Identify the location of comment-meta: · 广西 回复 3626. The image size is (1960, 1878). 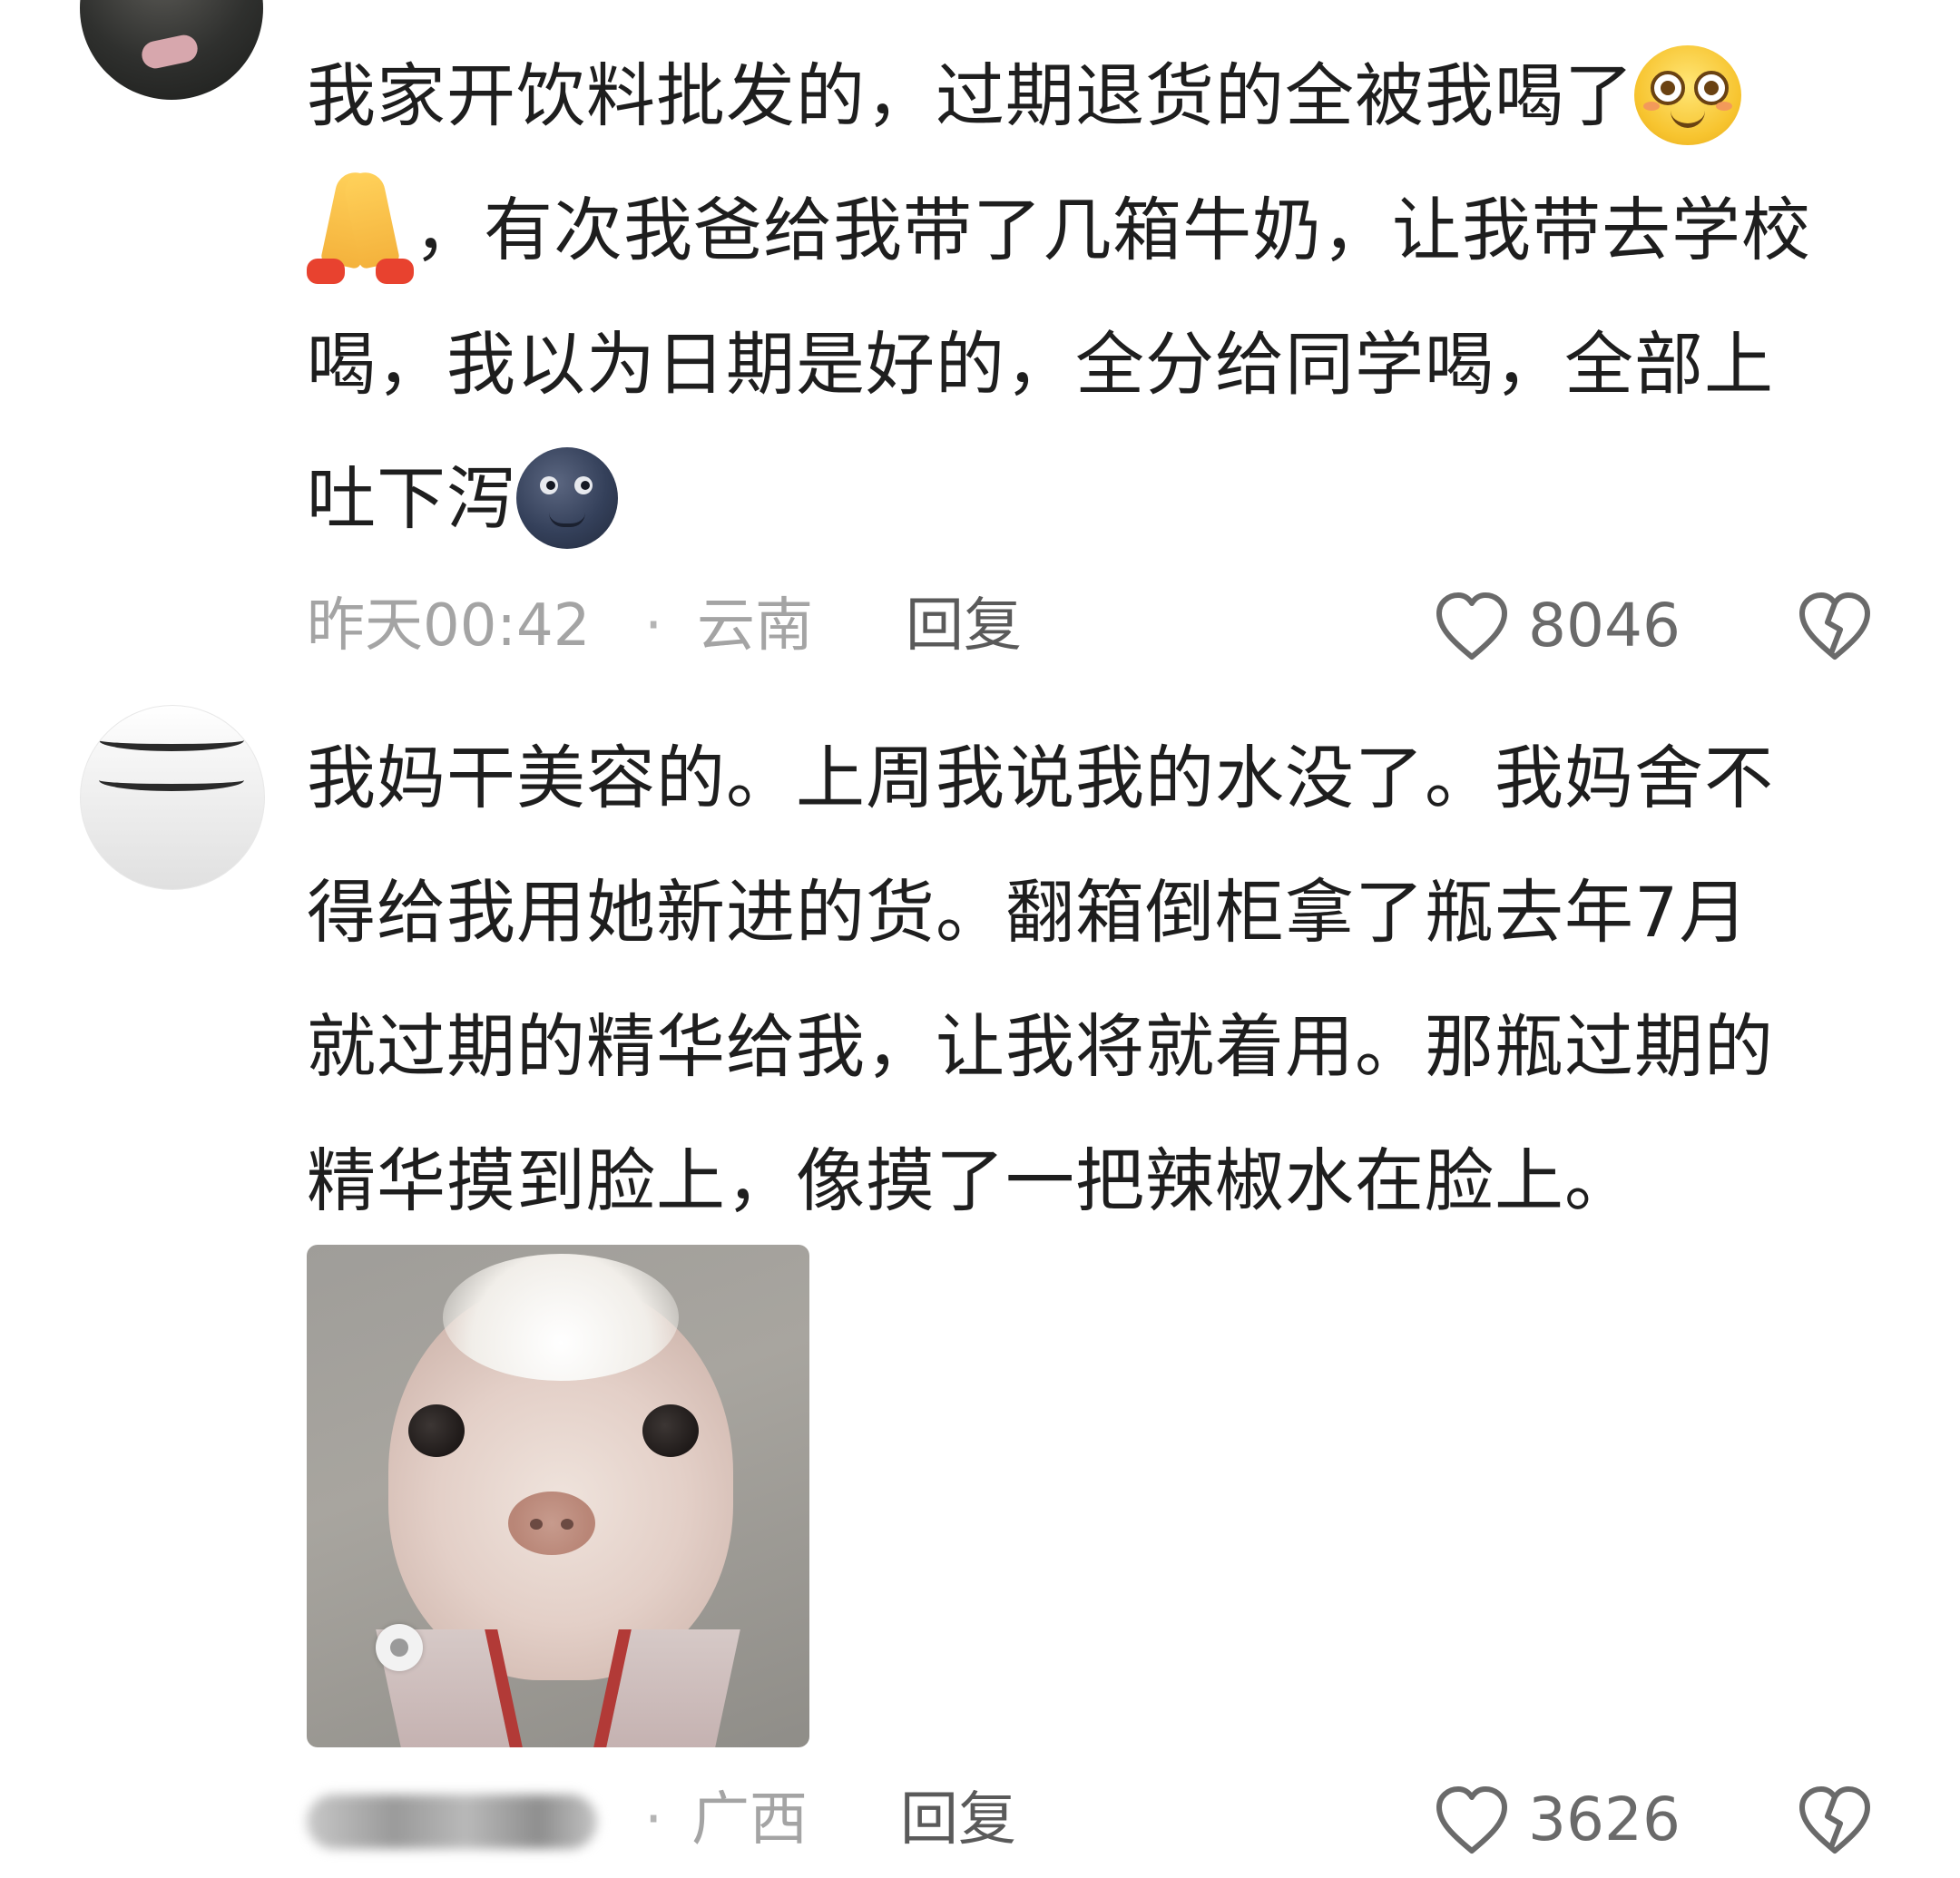
(1110, 1820).